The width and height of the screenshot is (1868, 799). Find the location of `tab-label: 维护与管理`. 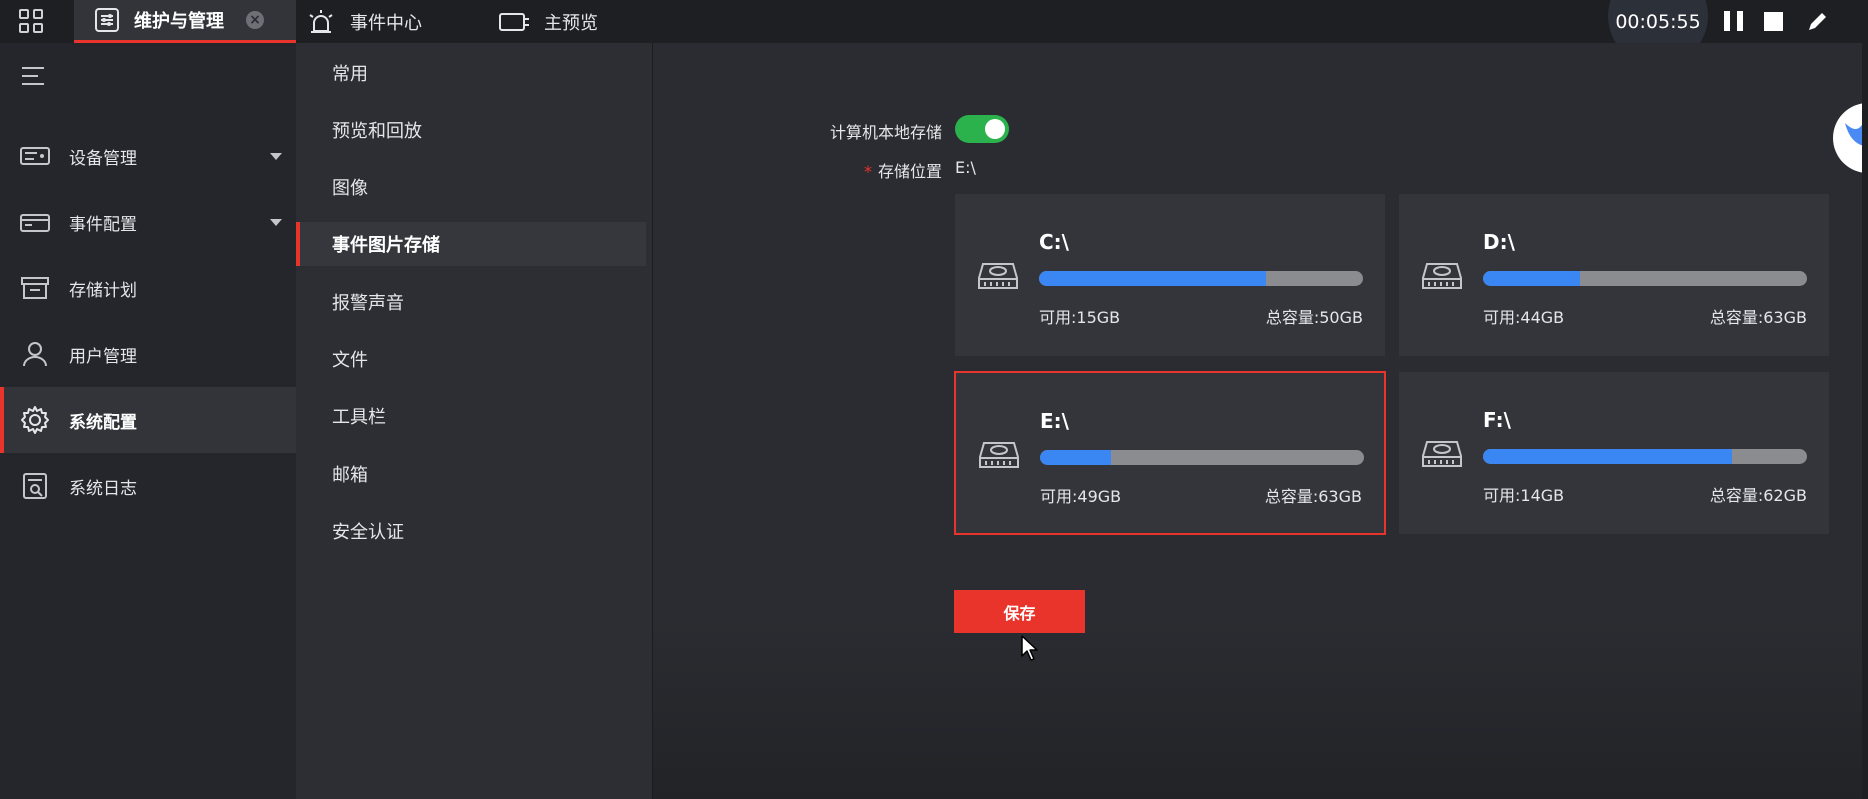

tab-label: 维护与管理 is located at coordinates (179, 21).